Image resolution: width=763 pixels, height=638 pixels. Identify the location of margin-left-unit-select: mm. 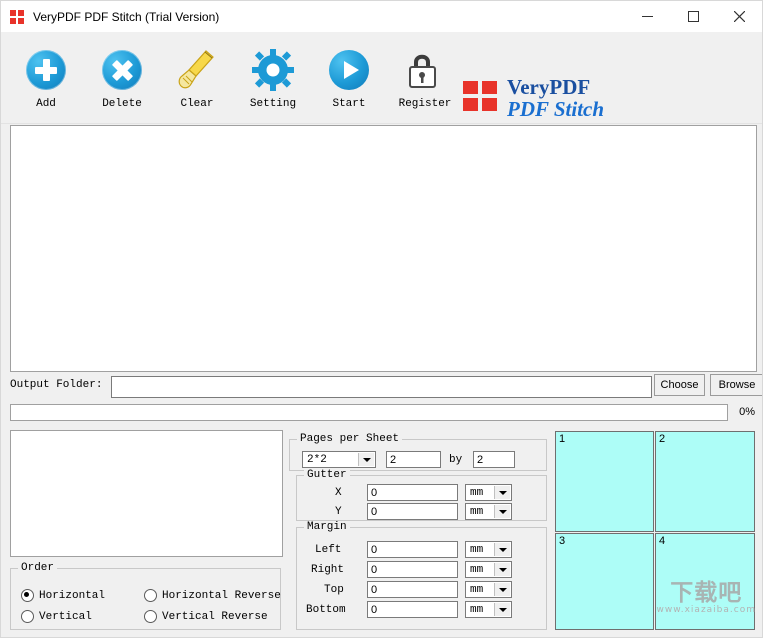
(488, 549).